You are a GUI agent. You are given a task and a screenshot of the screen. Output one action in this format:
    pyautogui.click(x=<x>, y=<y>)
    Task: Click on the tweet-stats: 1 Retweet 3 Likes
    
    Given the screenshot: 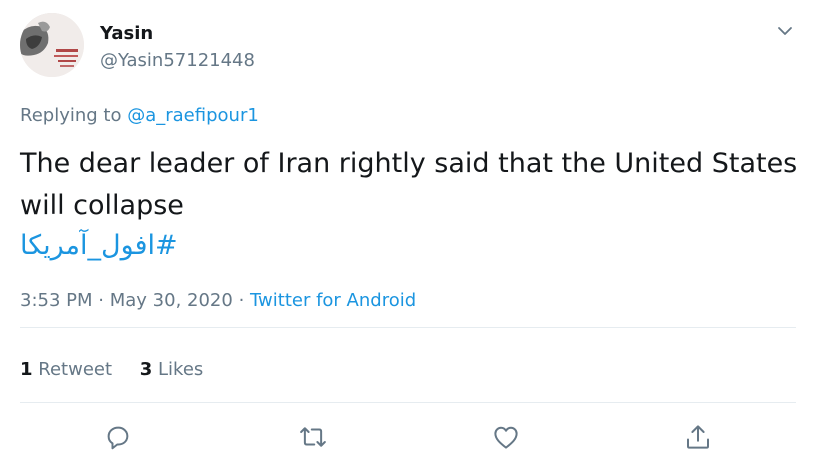 What is the action you would take?
    pyautogui.click(x=111, y=370)
    